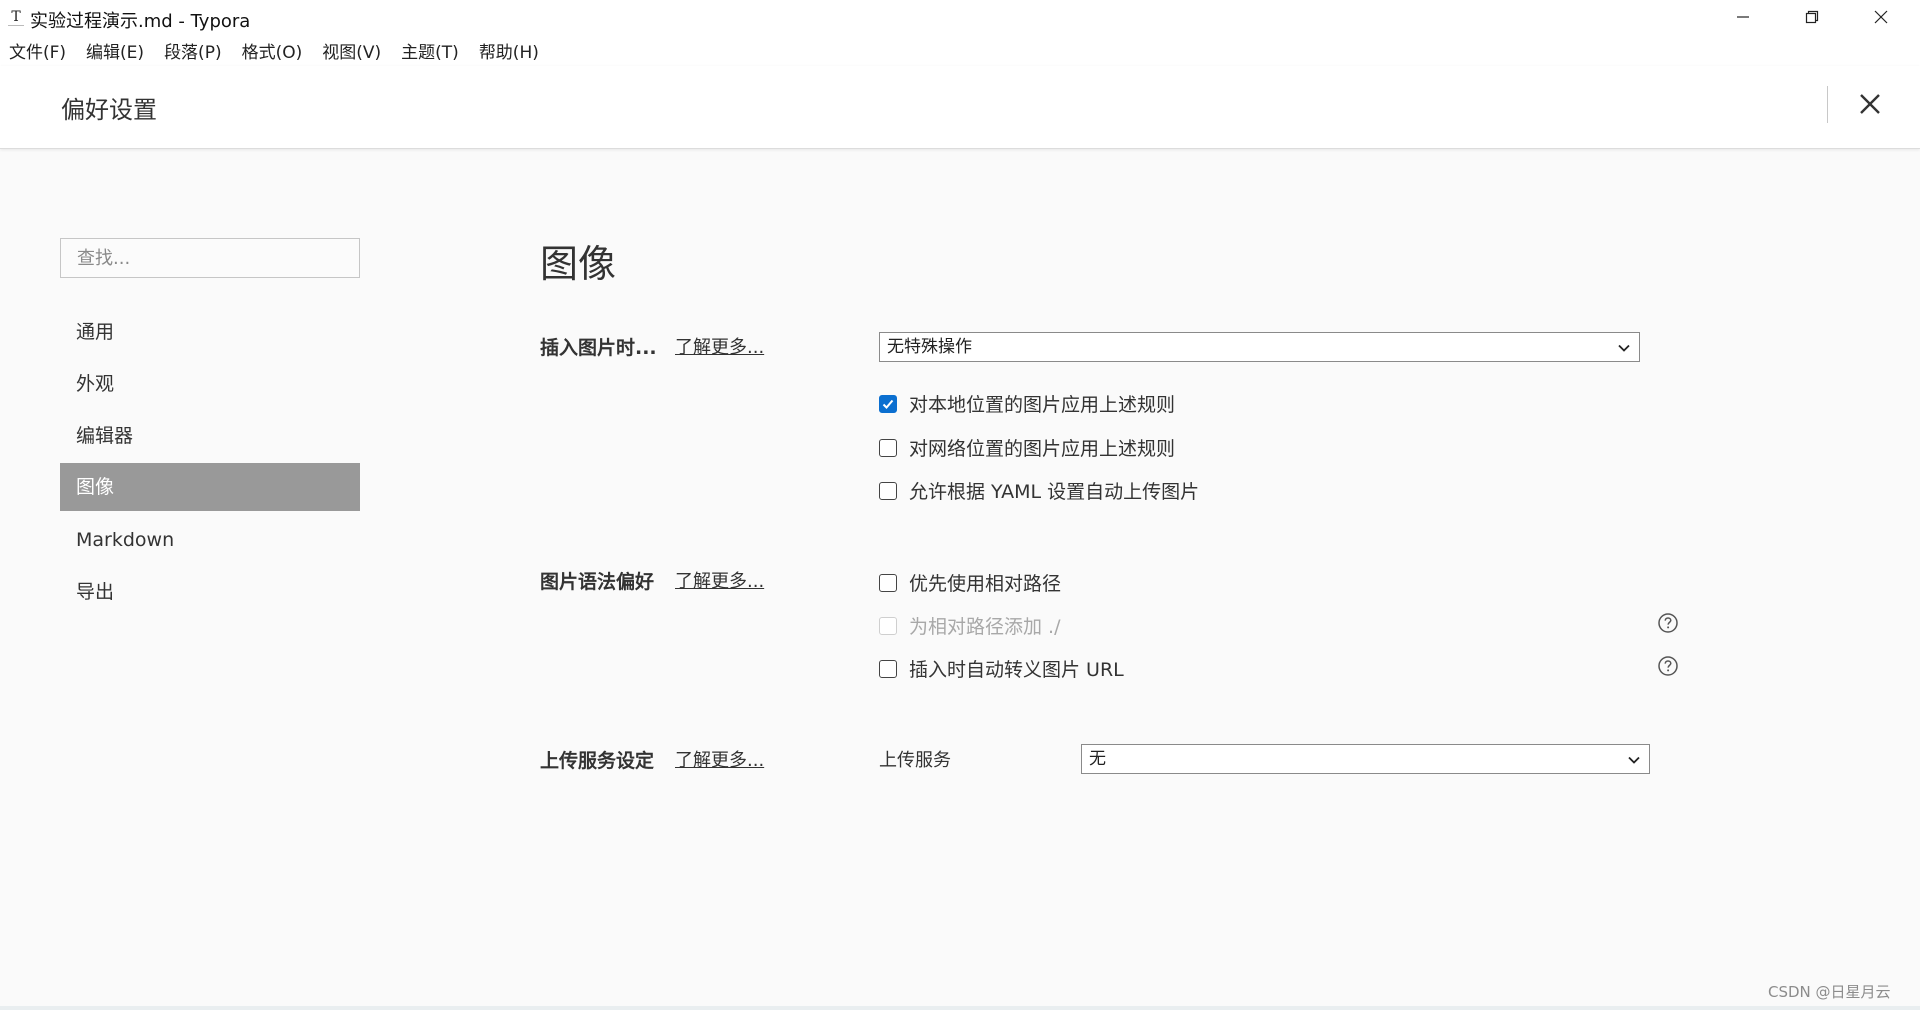 The image size is (1920, 1010). Describe the element at coordinates (1259, 347) in the screenshot. I see `insert-image-action-select: 无特殊操作` at that location.